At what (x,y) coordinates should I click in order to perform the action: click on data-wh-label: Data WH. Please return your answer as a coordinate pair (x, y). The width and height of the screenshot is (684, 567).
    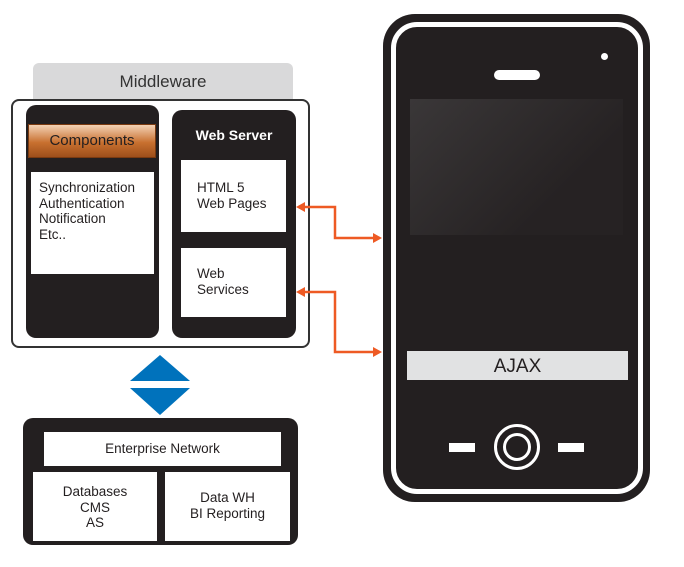
    Looking at the image, I should click on (227, 497).